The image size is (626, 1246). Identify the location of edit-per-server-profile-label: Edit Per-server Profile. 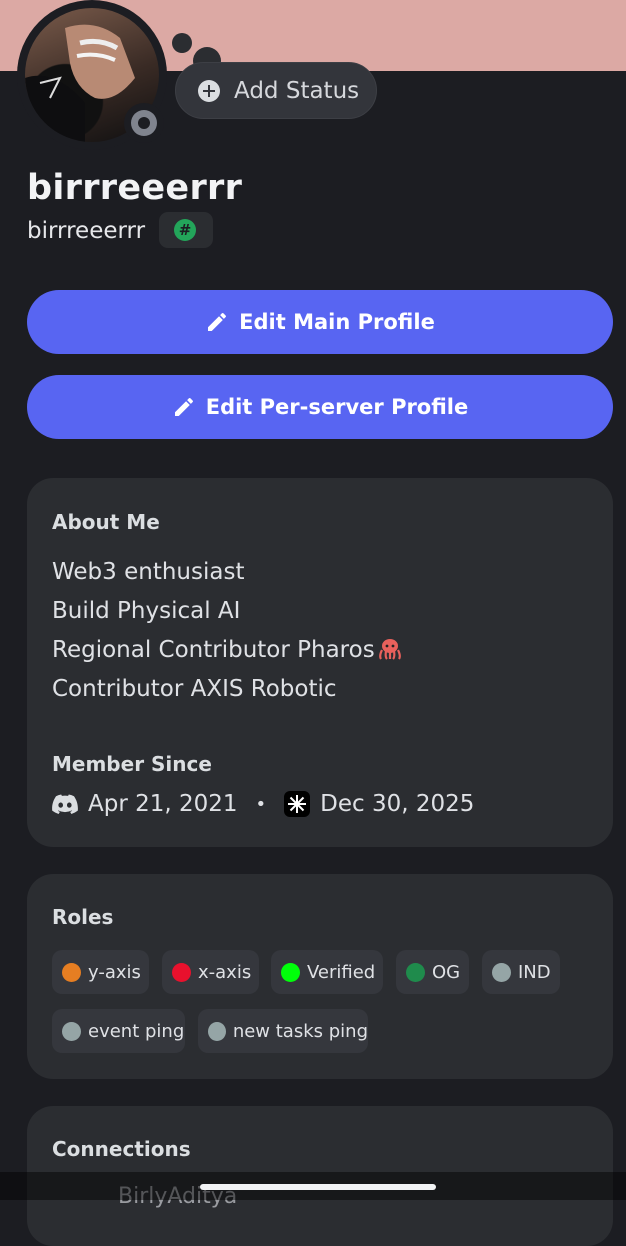
(337, 407).